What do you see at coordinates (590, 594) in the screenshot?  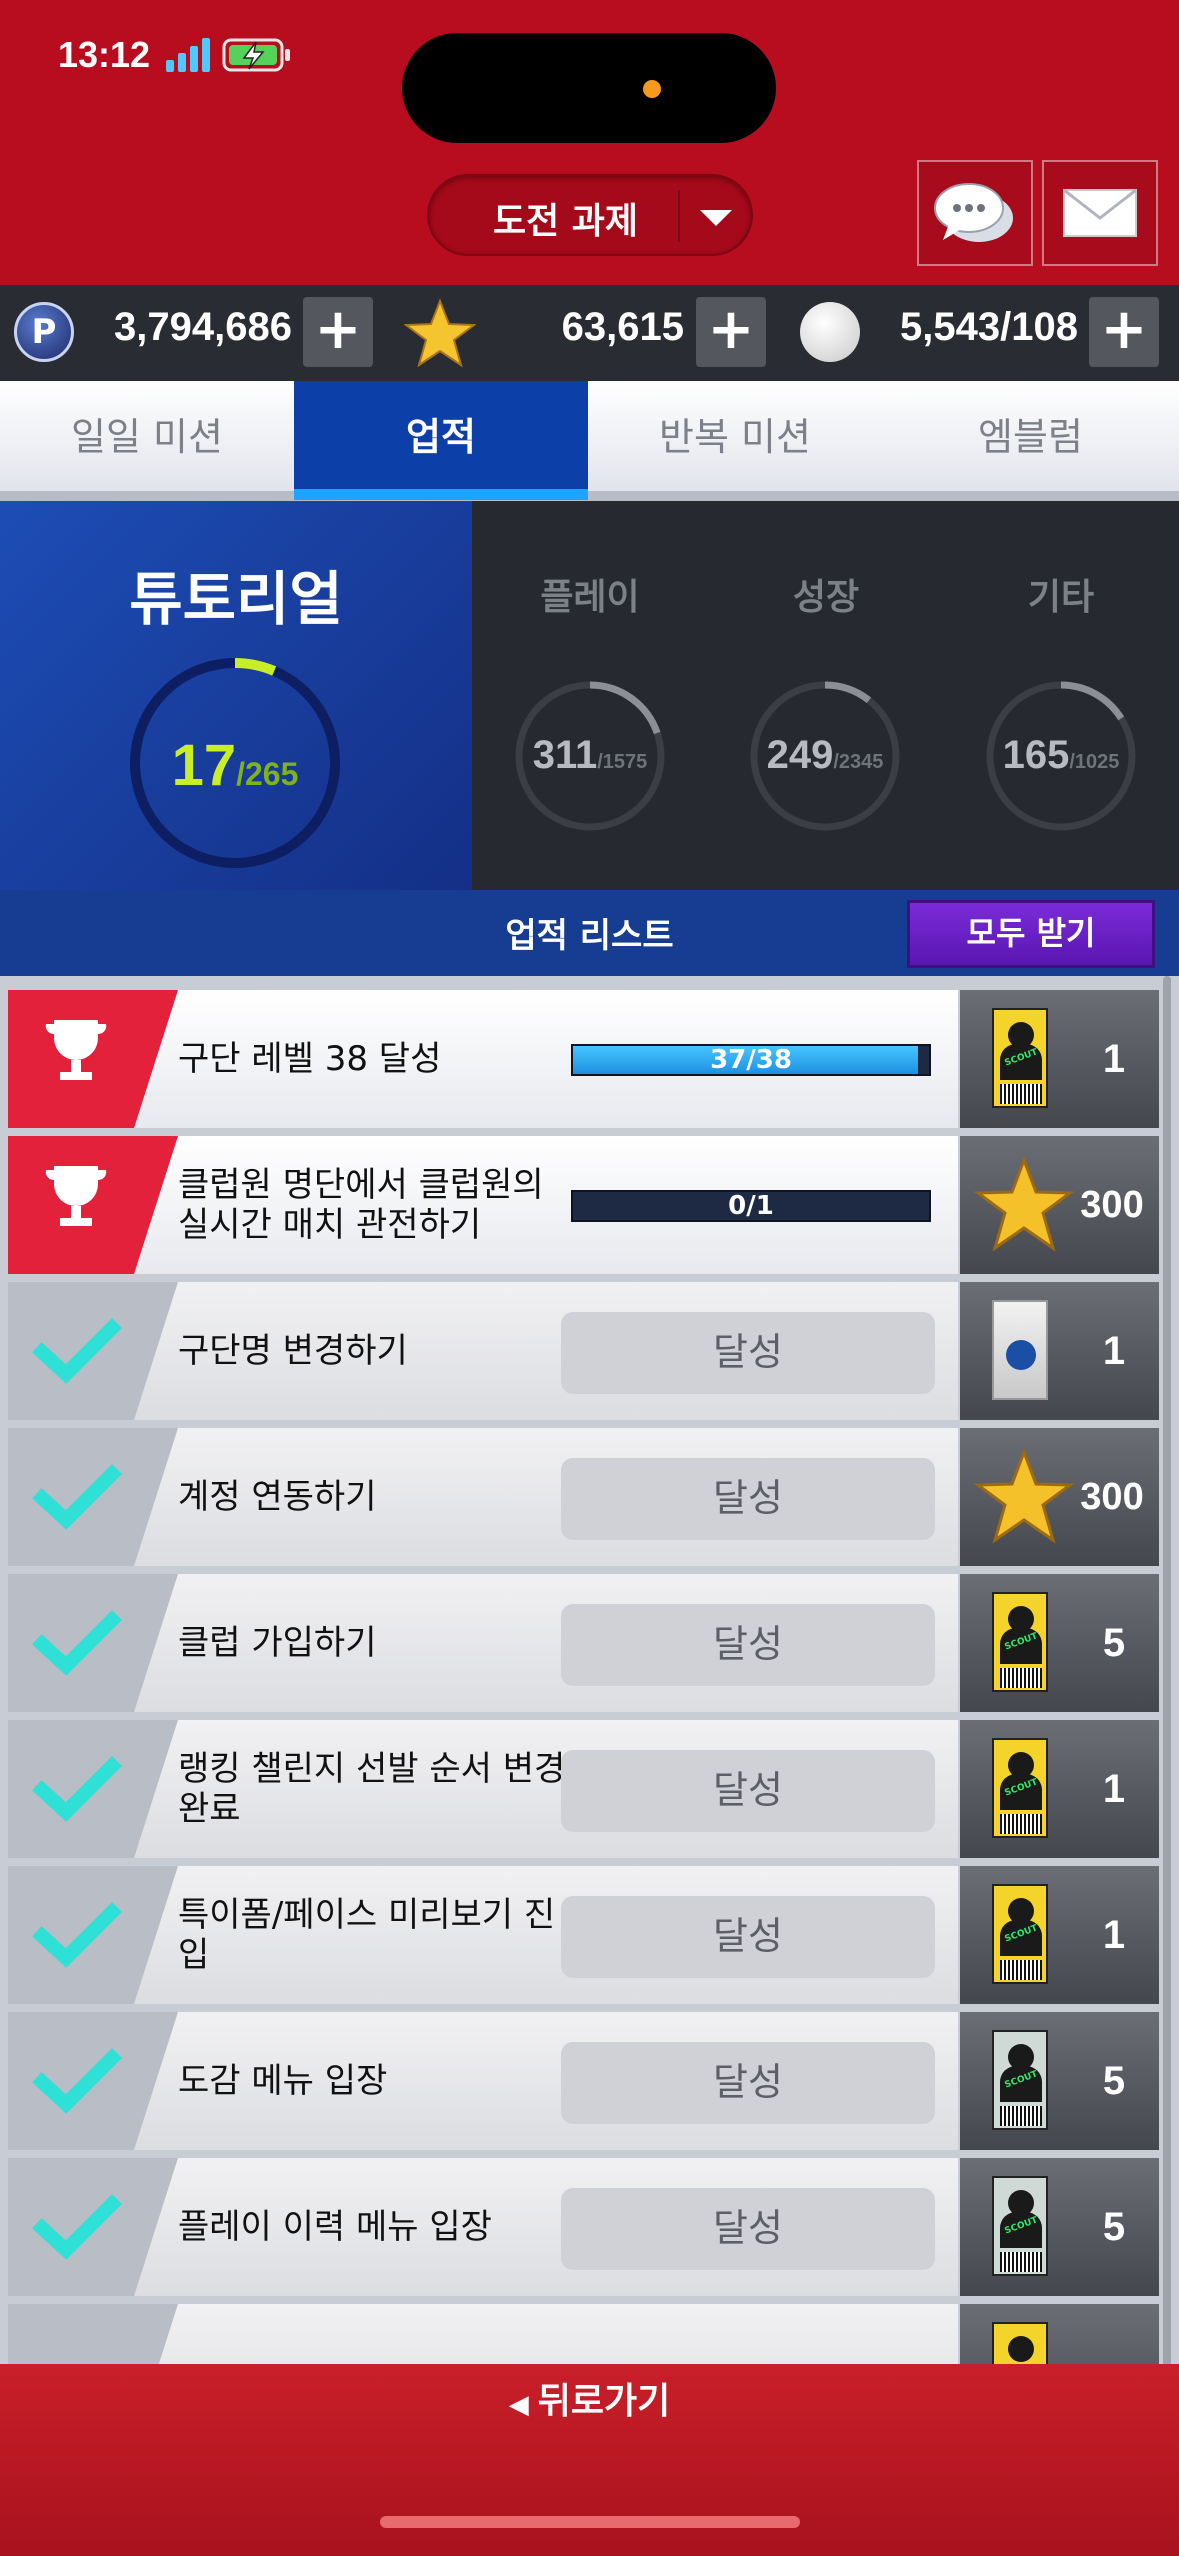 I see `category-play-label: 플레이` at bounding box center [590, 594].